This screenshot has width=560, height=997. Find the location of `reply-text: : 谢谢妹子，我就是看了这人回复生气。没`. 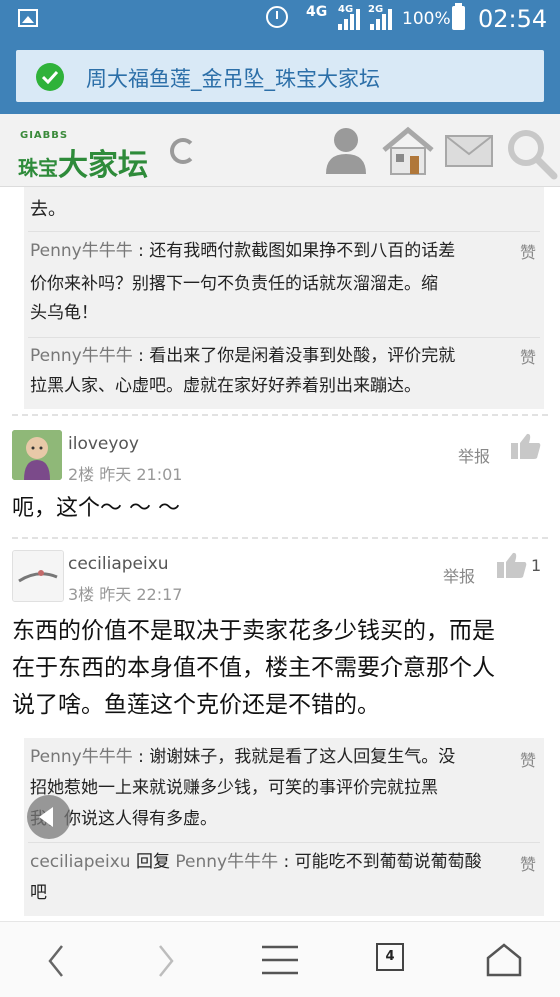

reply-text: : 谢谢妹子，我就是看了这人回复生气。没 is located at coordinates (294, 757).